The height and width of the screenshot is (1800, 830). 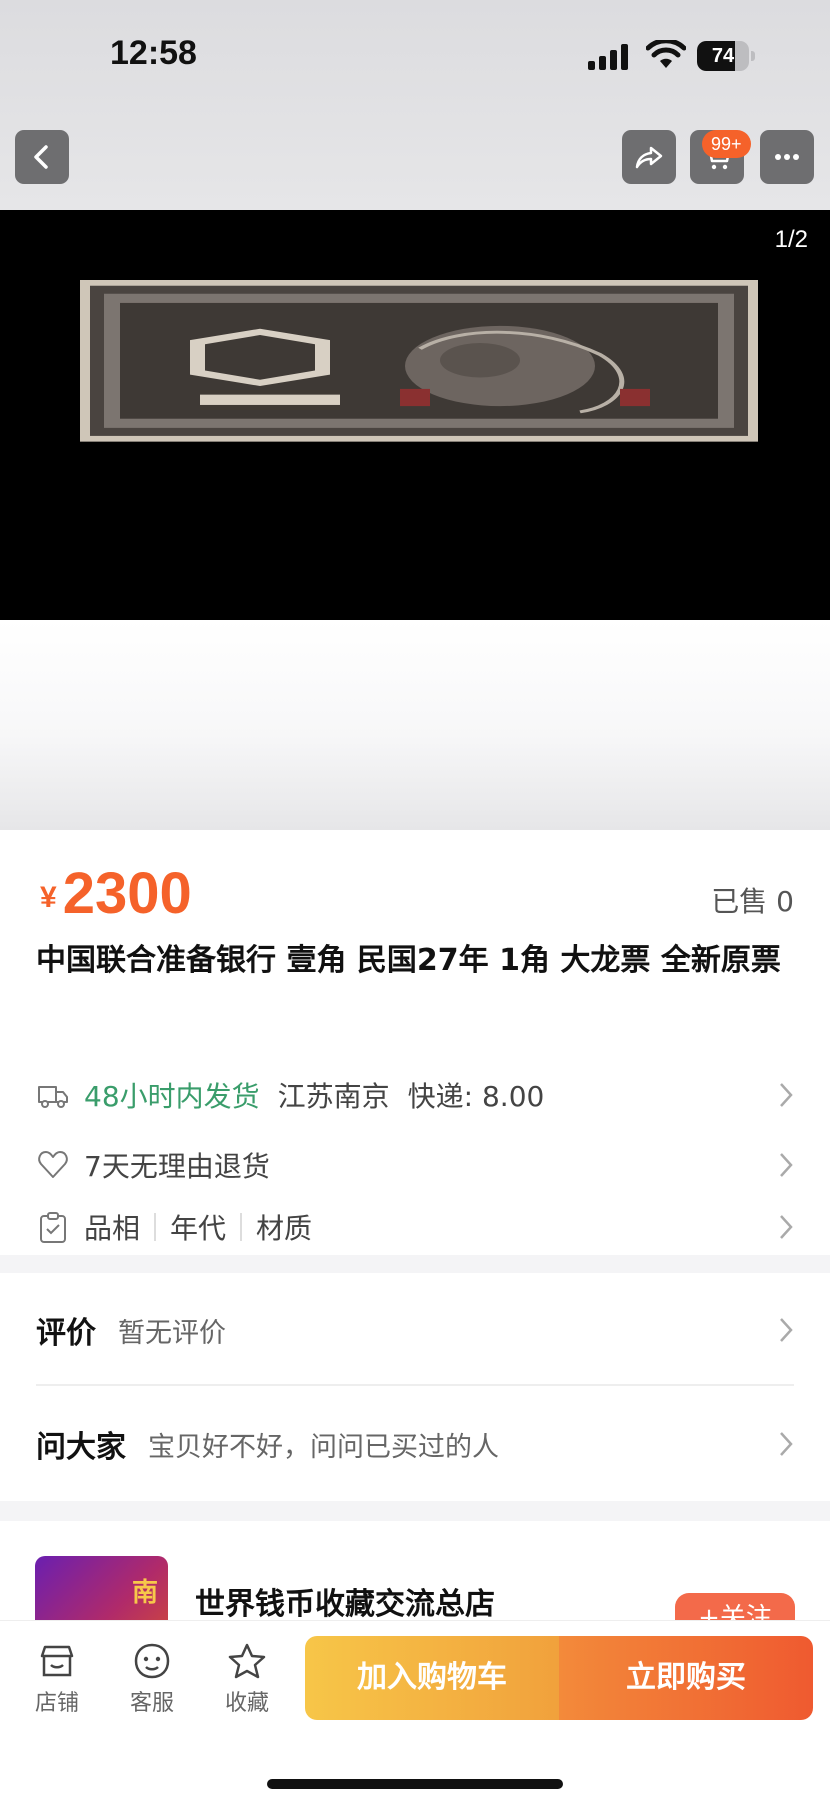 I want to click on shipping-location: 江苏南京, so click(x=333, y=1096).